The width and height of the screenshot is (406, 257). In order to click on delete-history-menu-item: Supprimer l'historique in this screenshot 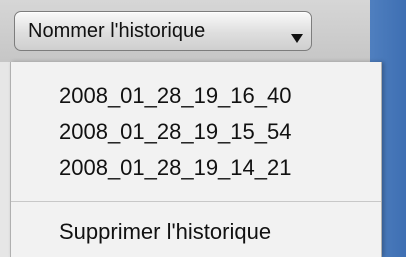, I will do `click(196, 232)`.